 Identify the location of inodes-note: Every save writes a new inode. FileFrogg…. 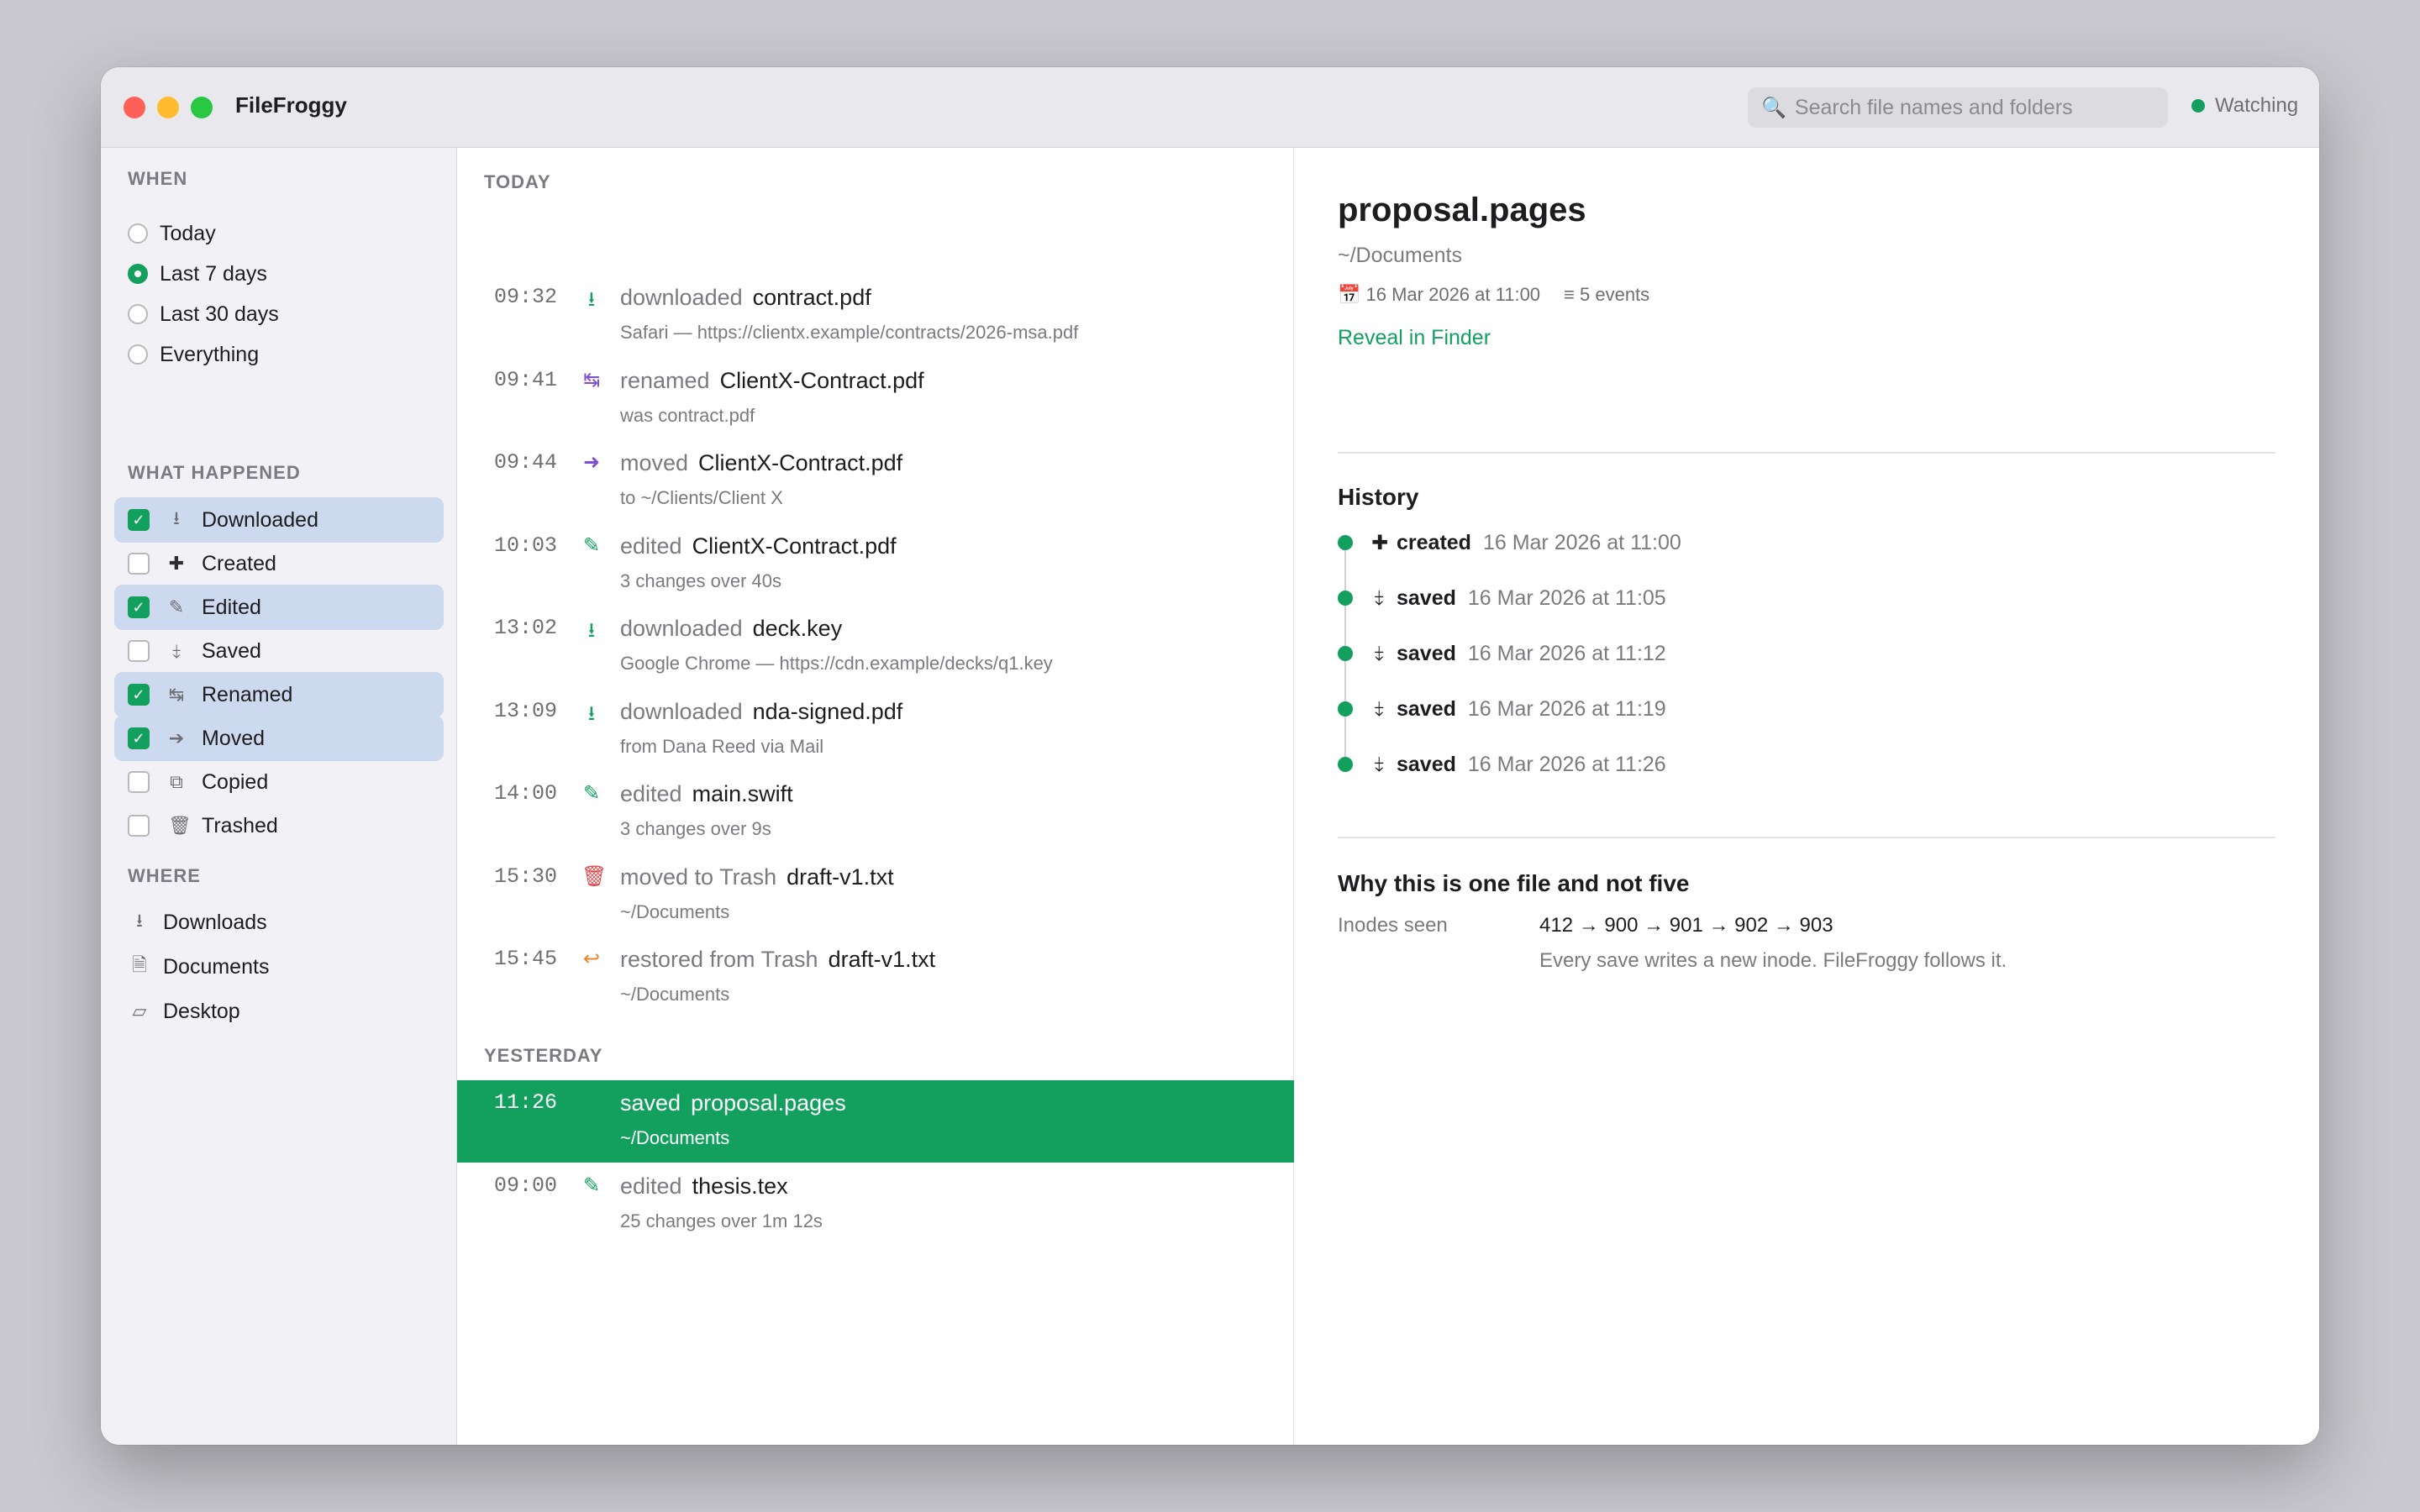
(1773, 960).